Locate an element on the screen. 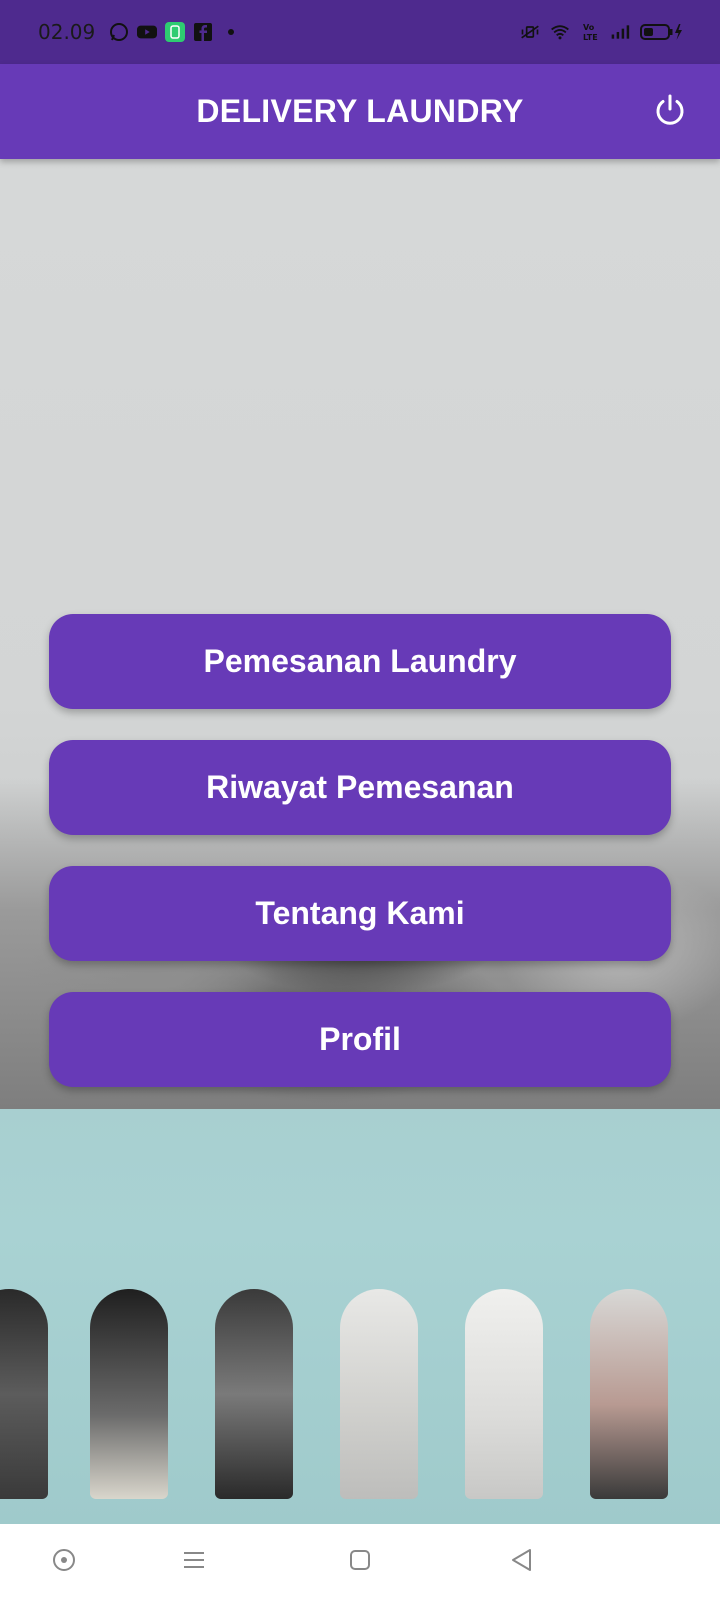 The width and height of the screenshot is (720, 1600). home-icon is located at coordinates (360, 1562).